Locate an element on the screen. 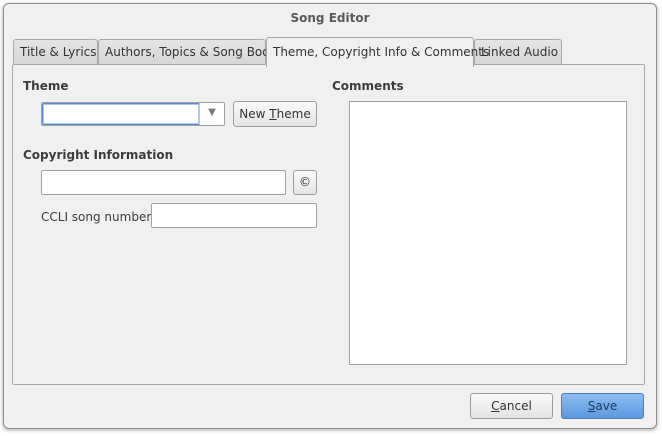 The image size is (662, 436). cancel-button: Cancel is located at coordinates (511, 406).